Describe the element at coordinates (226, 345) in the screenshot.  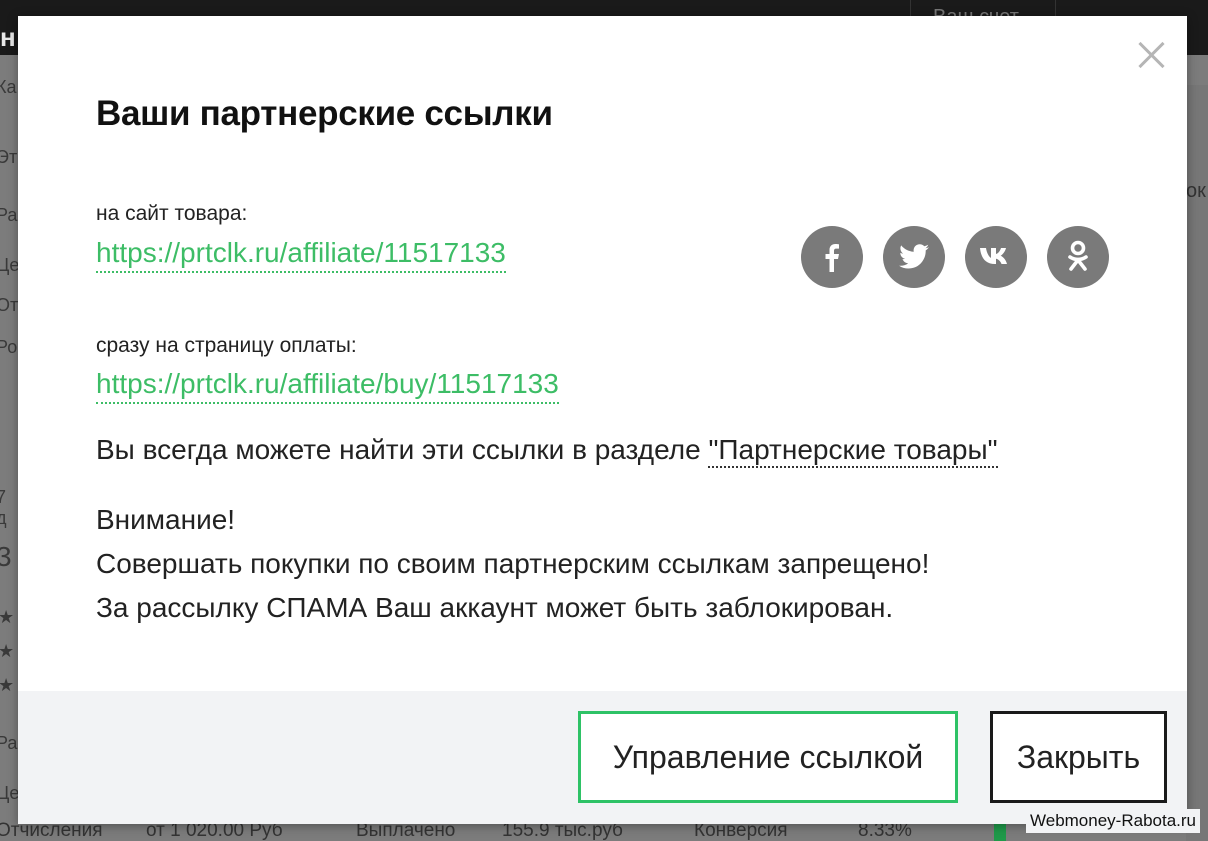
I see `payment-link-label: сразу на страницу оплаты:` at that location.